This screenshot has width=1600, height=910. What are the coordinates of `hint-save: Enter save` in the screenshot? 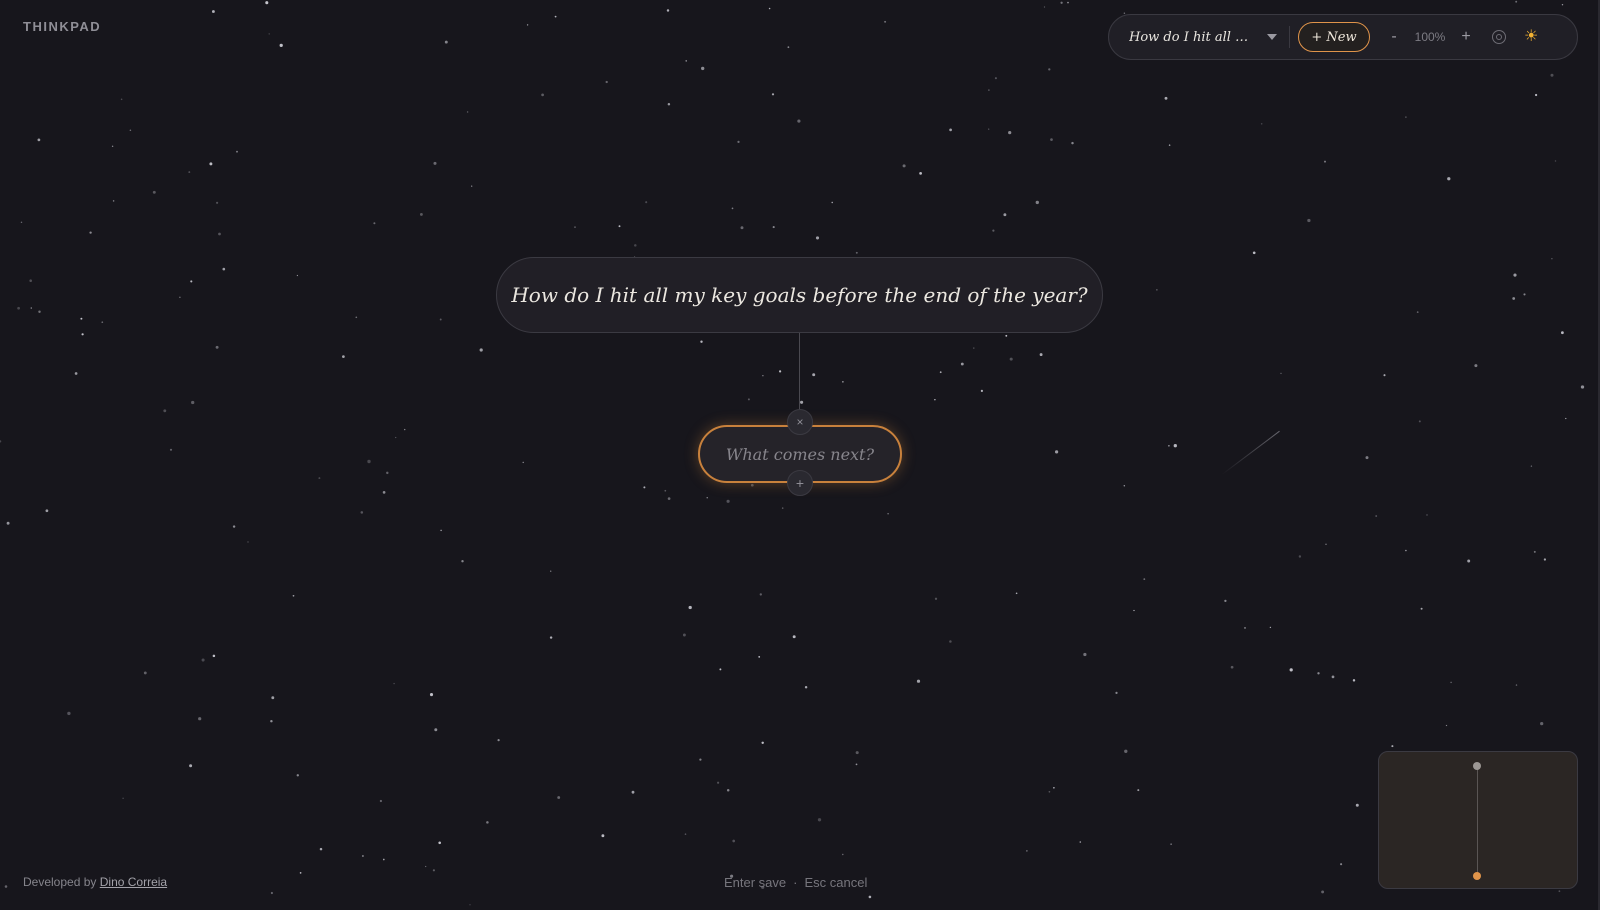 It's located at (755, 882).